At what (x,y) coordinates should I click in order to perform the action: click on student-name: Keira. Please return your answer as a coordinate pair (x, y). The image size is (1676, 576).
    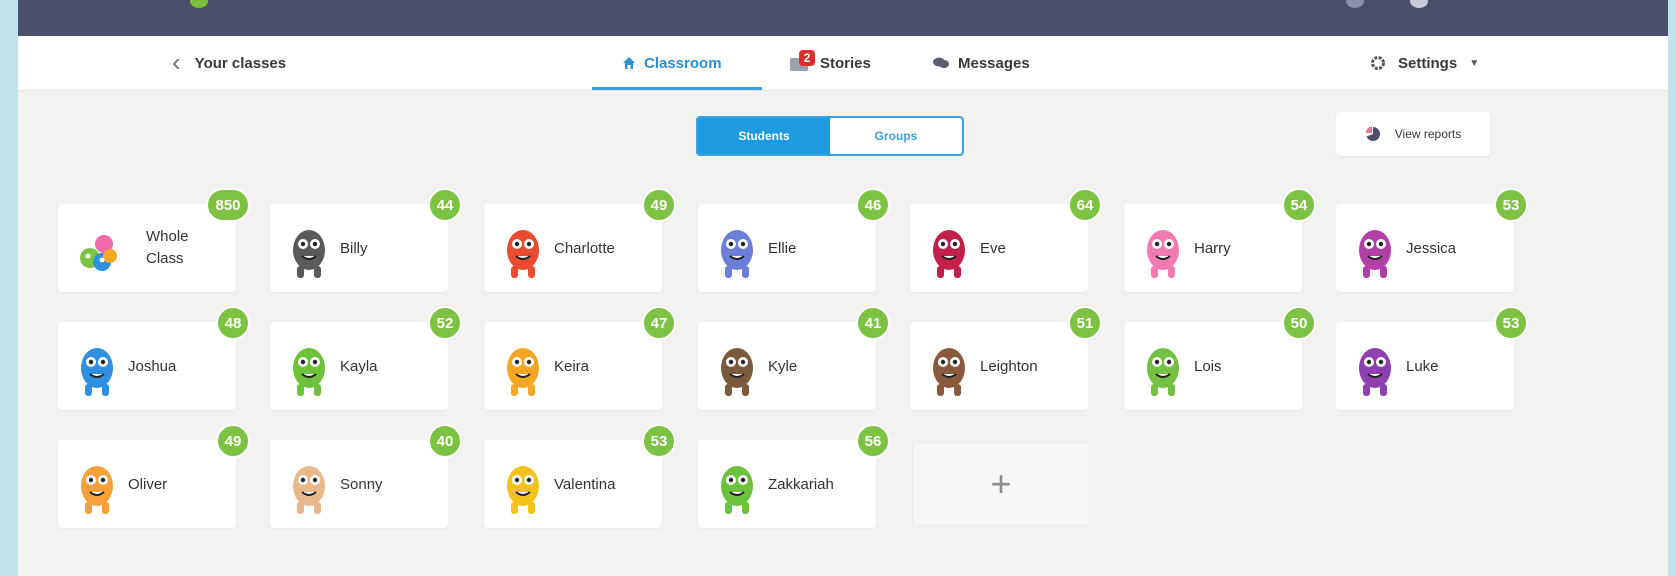
    Looking at the image, I should click on (572, 366).